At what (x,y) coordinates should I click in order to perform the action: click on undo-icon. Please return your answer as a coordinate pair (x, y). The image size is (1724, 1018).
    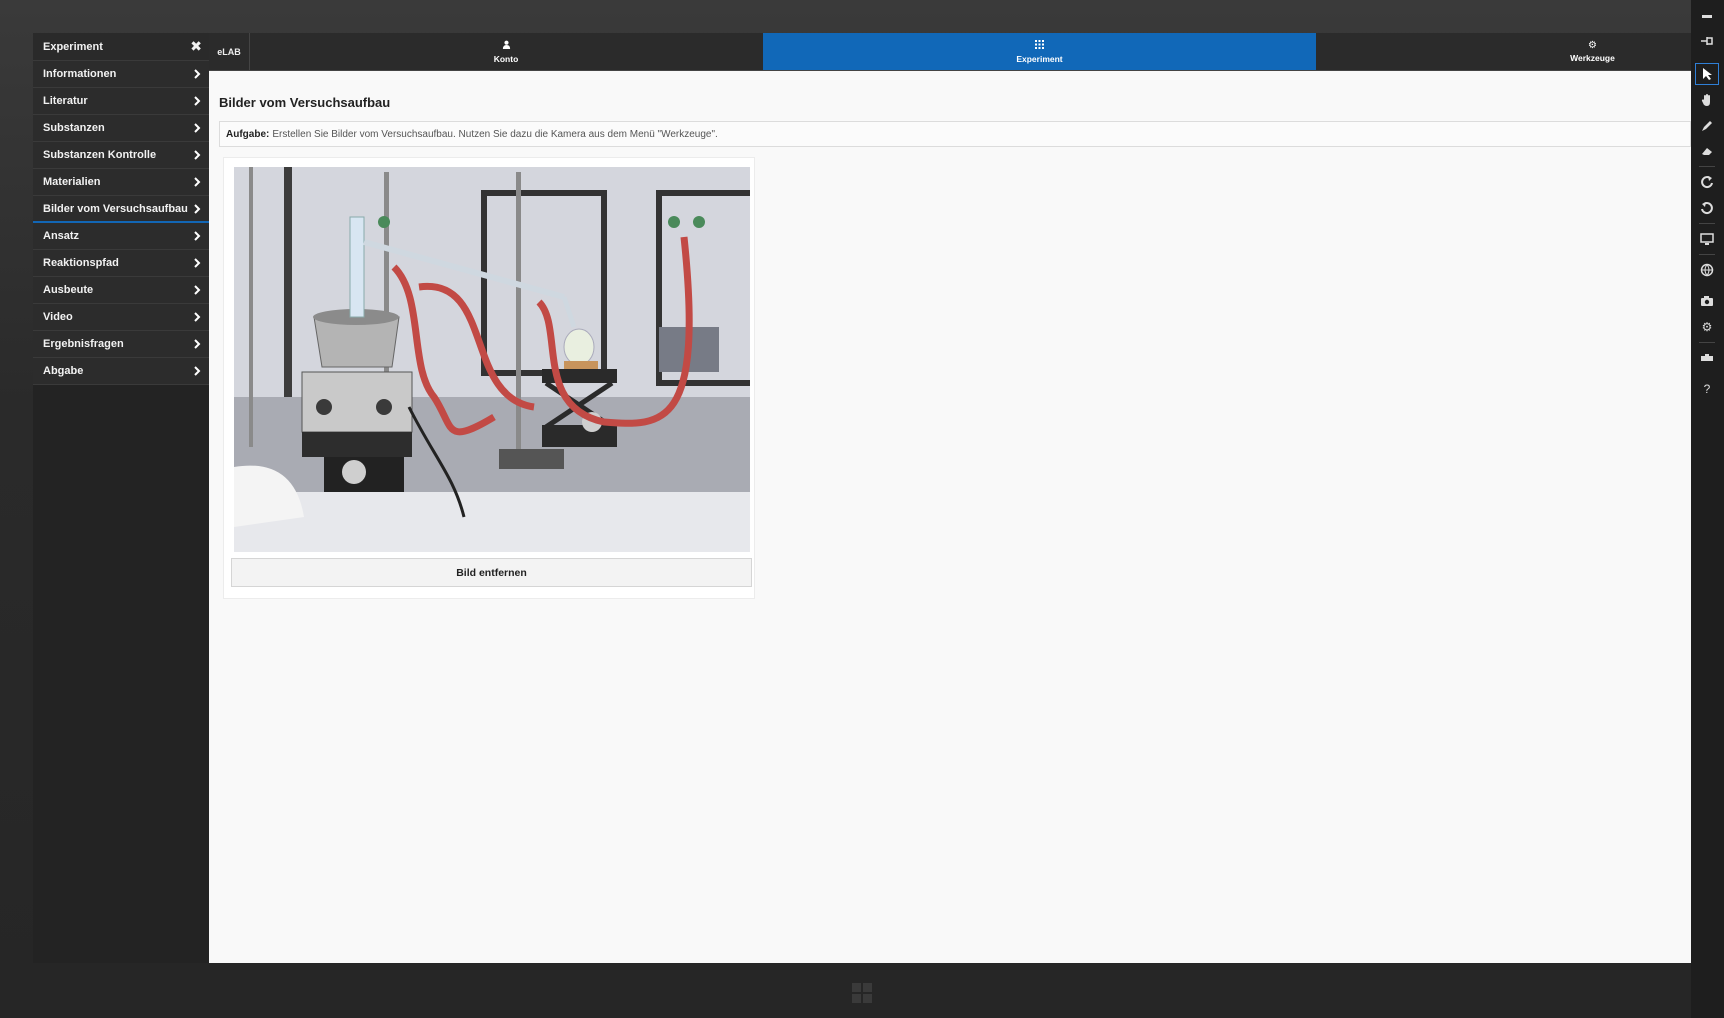
    Looking at the image, I should click on (1707, 208).